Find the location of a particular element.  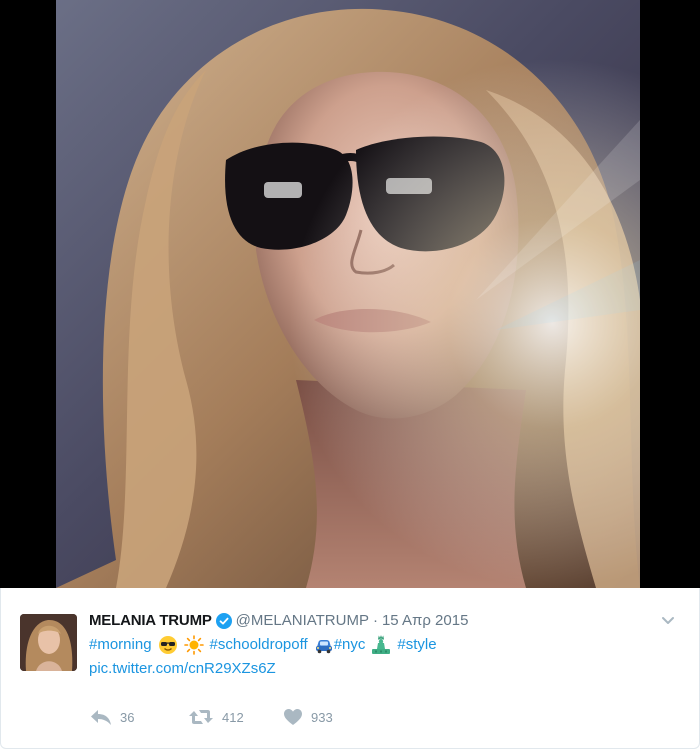

like-button: 933 is located at coordinates (308, 717).